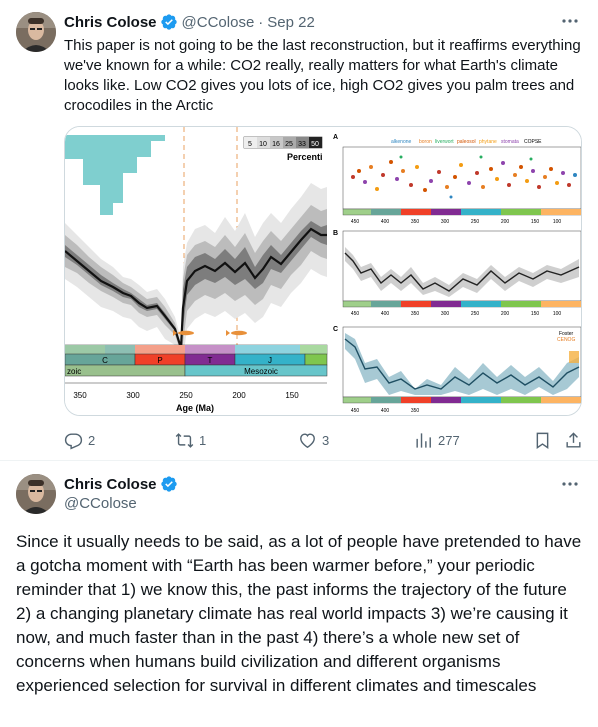 The image size is (598, 727). Describe the element at coordinates (203, 440) in the screenshot. I see `retweet-count: 1` at that location.